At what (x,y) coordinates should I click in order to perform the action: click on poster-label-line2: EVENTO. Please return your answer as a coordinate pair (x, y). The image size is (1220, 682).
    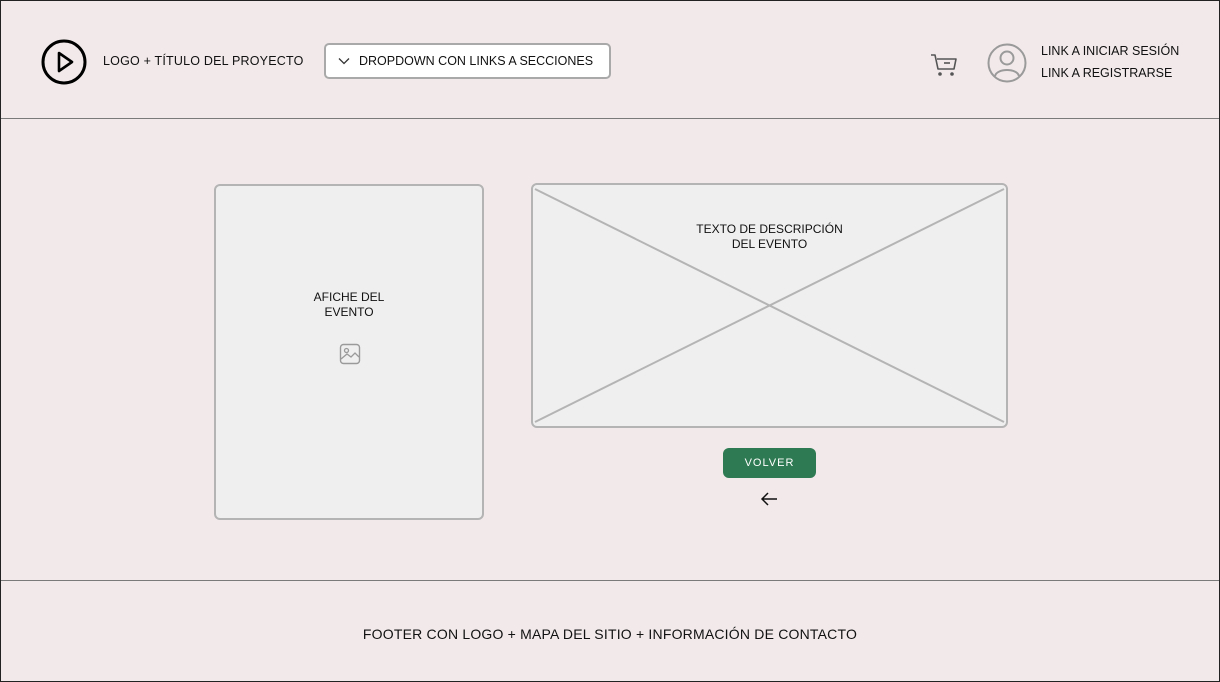
    Looking at the image, I should click on (349, 312).